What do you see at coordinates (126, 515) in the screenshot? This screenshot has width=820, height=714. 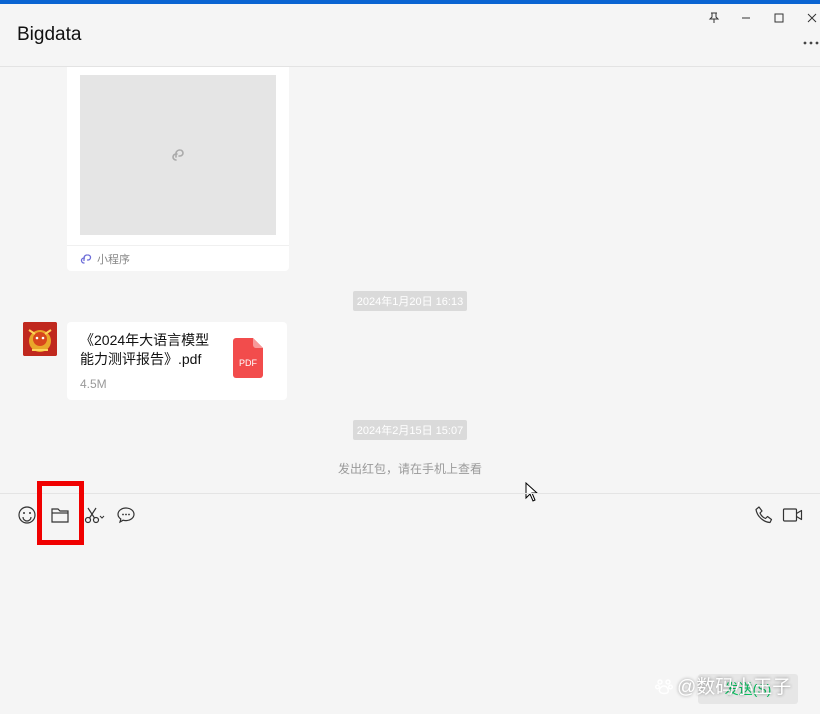 I see `chat-bubble-icon` at bounding box center [126, 515].